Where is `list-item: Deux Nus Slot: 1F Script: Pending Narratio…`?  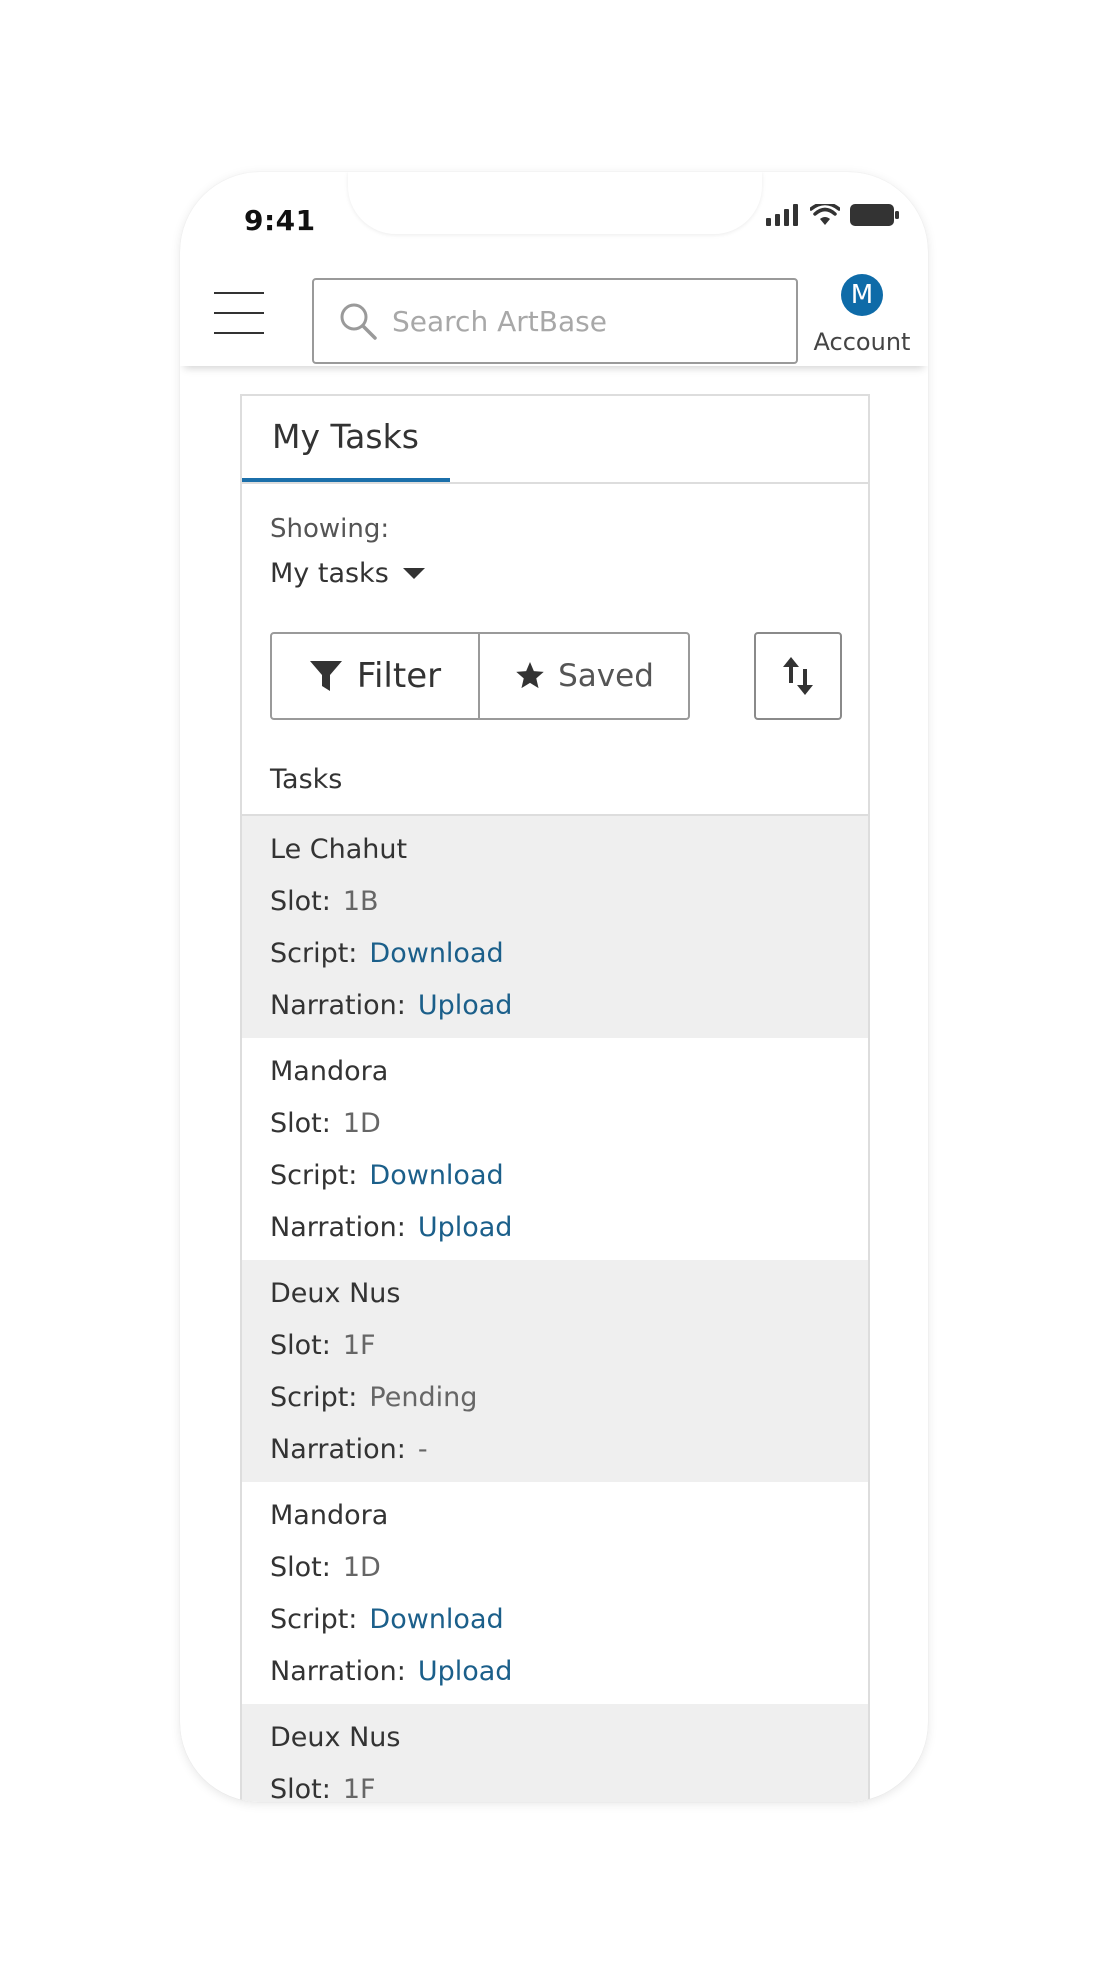
list-item: Deux Nus Slot: 1F Script: Pending Narratio… is located at coordinates (555, 1371).